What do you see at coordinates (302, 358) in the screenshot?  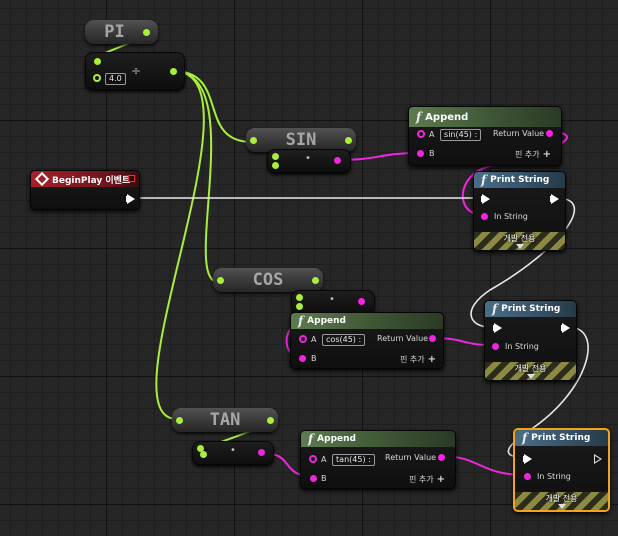 I see `append-cos-pin-b` at bounding box center [302, 358].